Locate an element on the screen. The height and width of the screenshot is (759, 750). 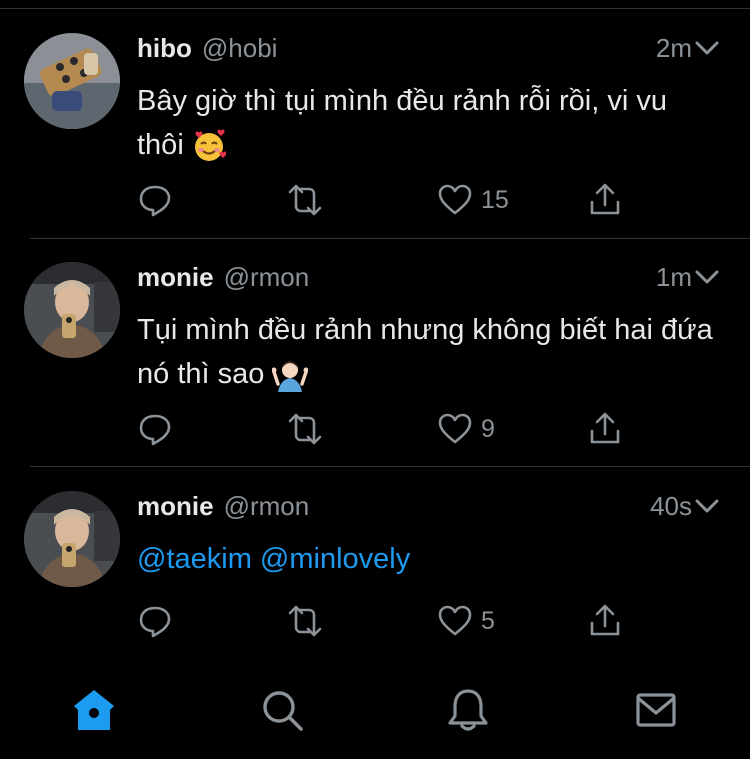
like-count: 15 is located at coordinates (495, 199).